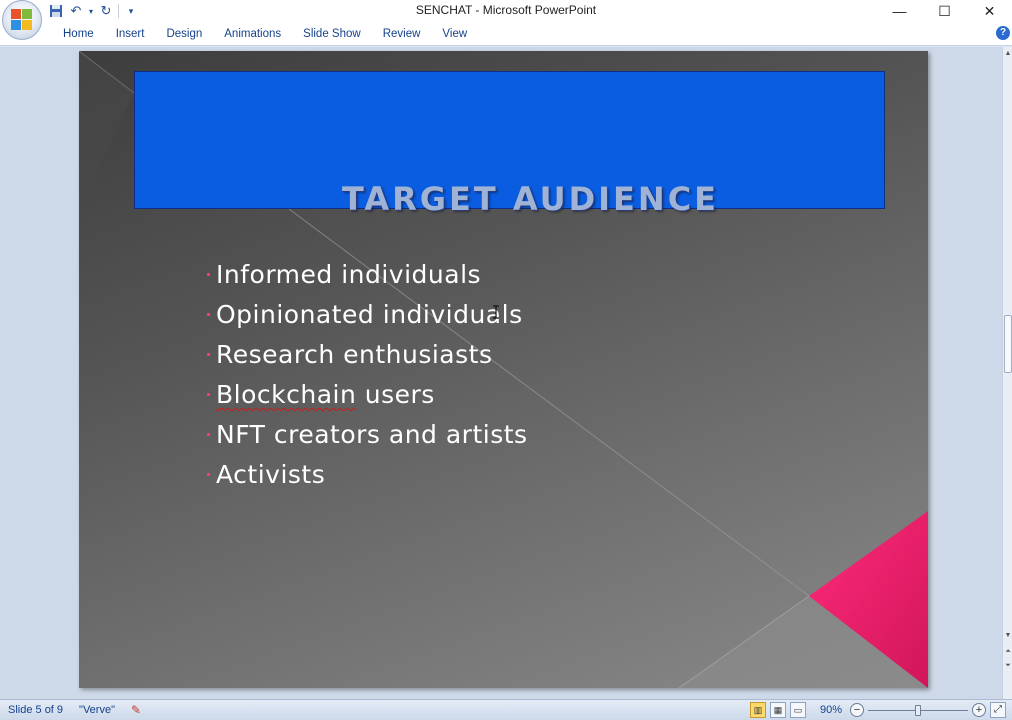 Image resolution: width=1012 pixels, height=720 pixels. What do you see at coordinates (778, 710) in the screenshot?
I see `slide-sorter-button: ▦` at bounding box center [778, 710].